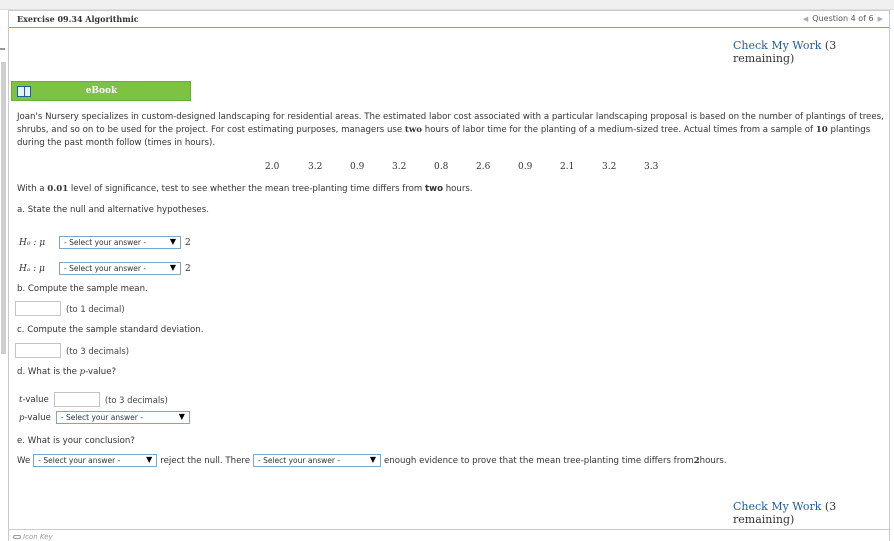 This screenshot has height=541, width=894. I want to click on conclusion-select-1: - Select your answer - ▼, so click(95, 460).